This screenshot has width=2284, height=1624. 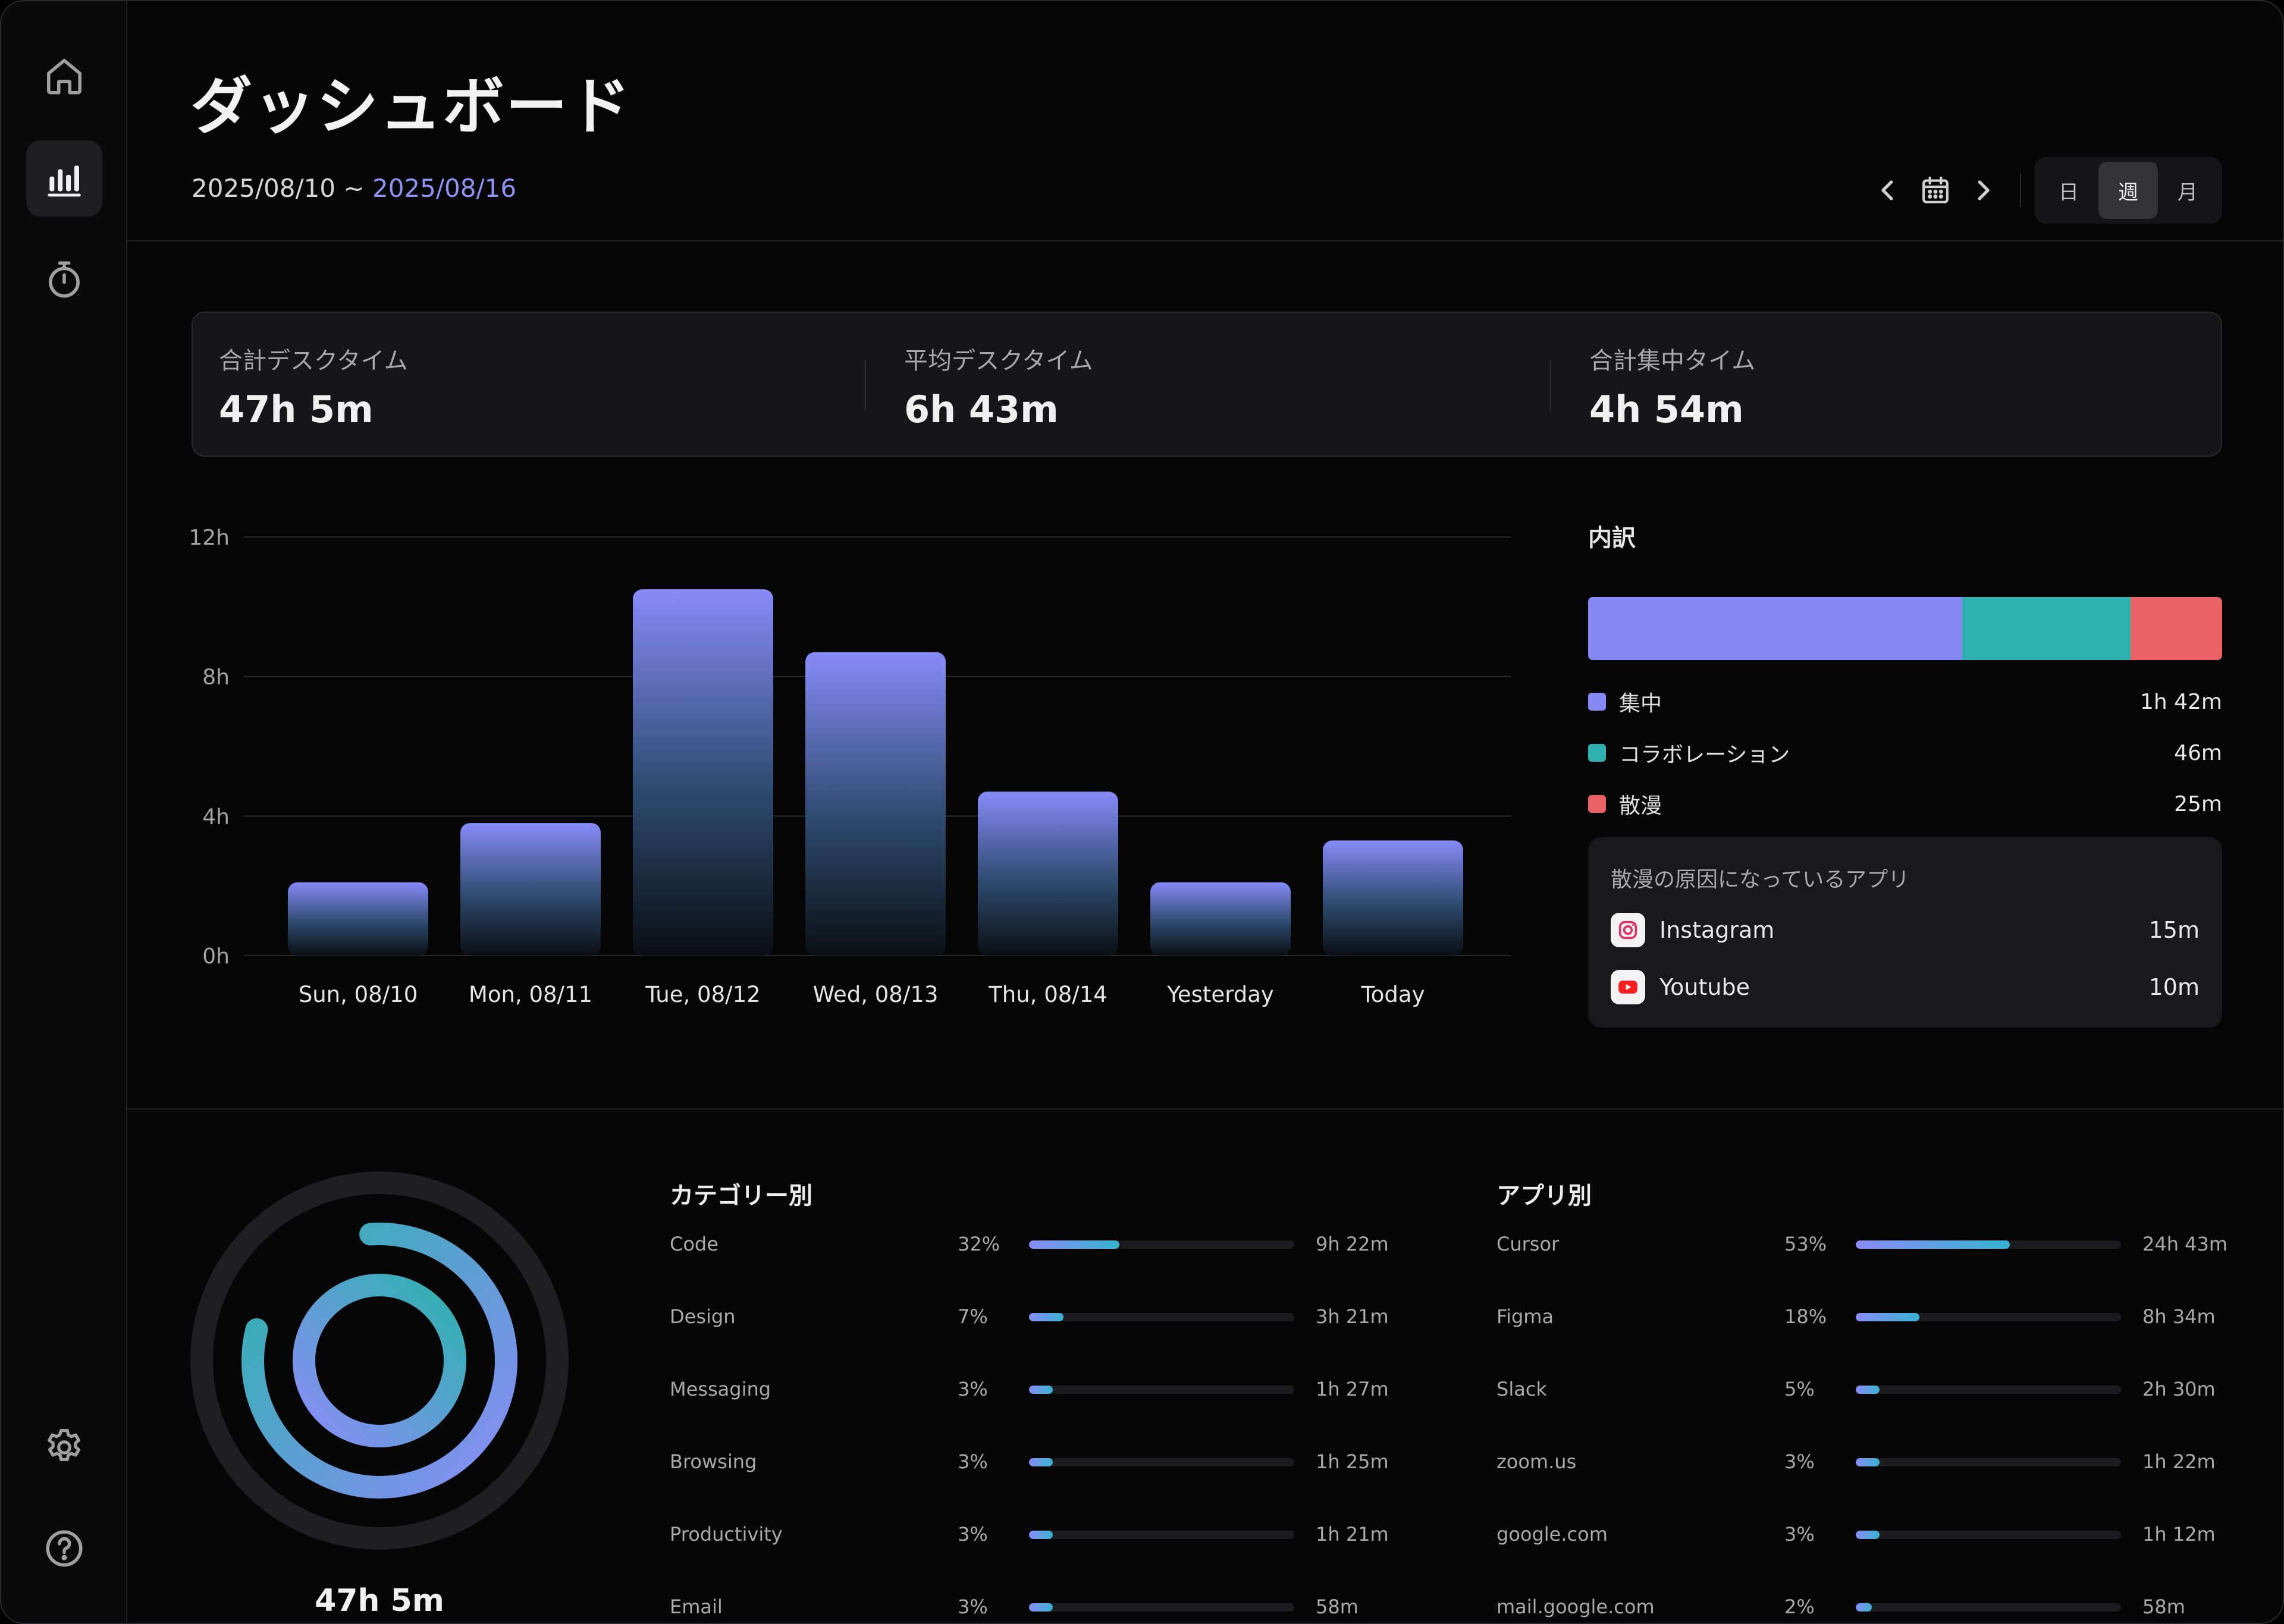 What do you see at coordinates (721, 1389) in the screenshot?
I see `category-name: Messaging` at bounding box center [721, 1389].